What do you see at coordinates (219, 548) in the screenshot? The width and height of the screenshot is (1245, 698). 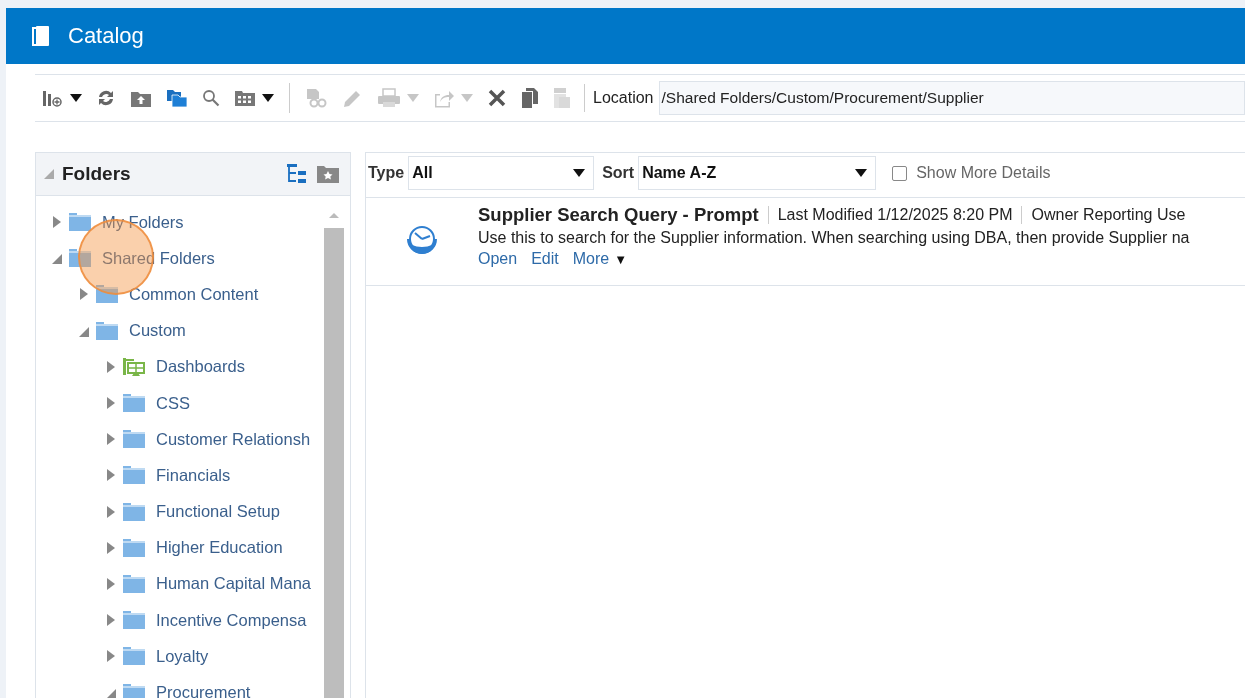 I see `tree-item: Higher Education` at bounding box center [219, 548].